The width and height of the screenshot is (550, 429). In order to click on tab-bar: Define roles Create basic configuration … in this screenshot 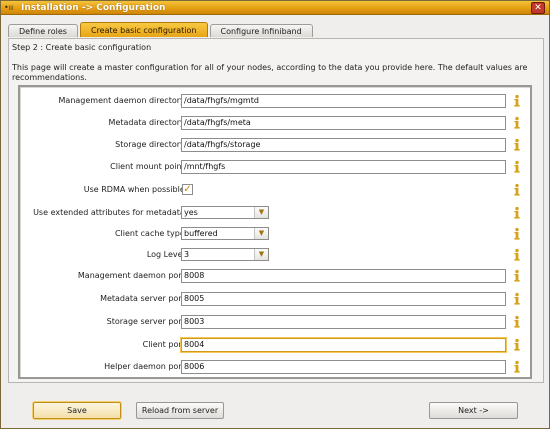, I will do `click(161, 30)`.